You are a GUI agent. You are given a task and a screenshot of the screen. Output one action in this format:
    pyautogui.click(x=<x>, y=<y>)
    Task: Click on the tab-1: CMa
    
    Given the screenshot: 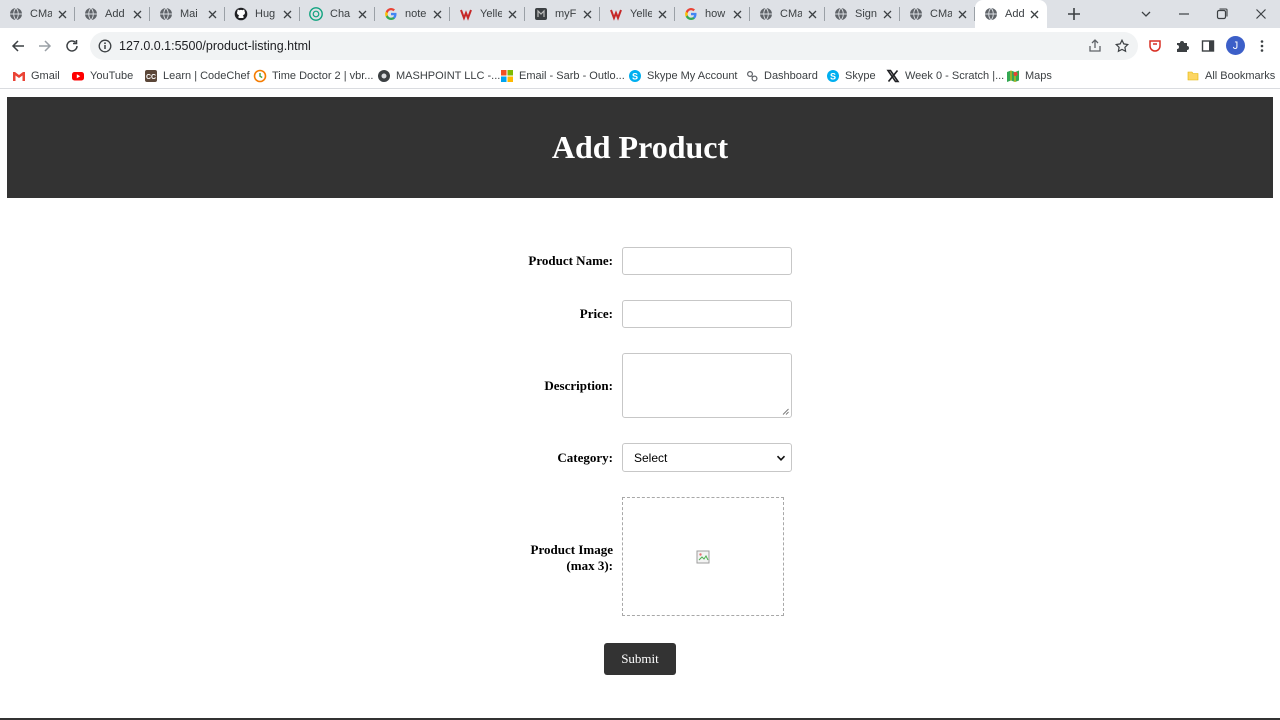 What is the action you would take?
    pyautogui.click(x=37, y=14)
    